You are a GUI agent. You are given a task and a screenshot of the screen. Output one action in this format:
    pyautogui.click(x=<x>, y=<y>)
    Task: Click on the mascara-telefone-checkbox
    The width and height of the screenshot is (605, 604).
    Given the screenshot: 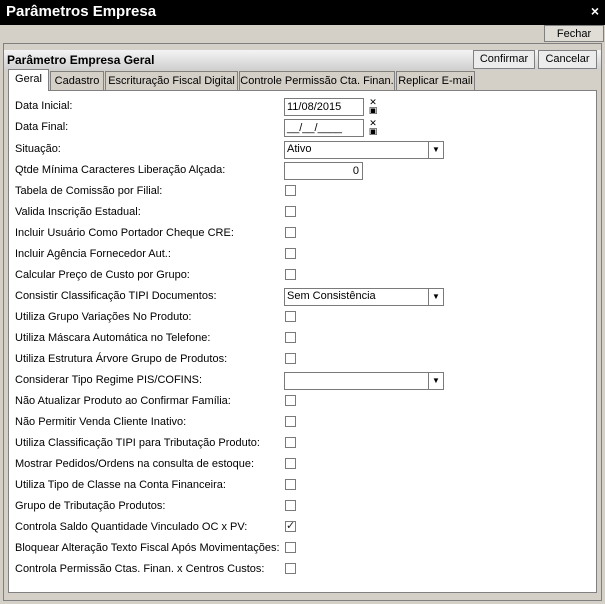 What is the action you would take?
    pyautogui.click(x=290, y=337)
    